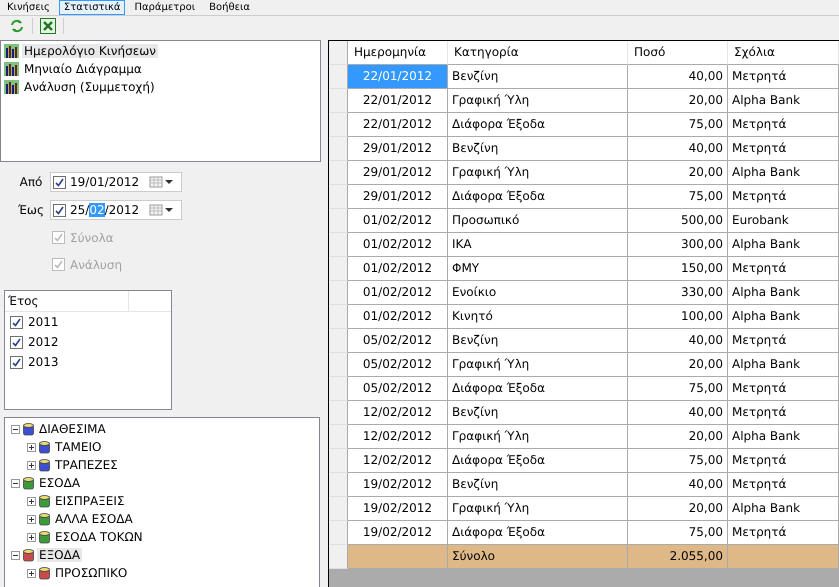 The image size is (839, 587). Describe the element at coordinates (86, 465) in the screenshot. I see `tree-item: ΤΡΑΠΕΖΕΣ` at that location.